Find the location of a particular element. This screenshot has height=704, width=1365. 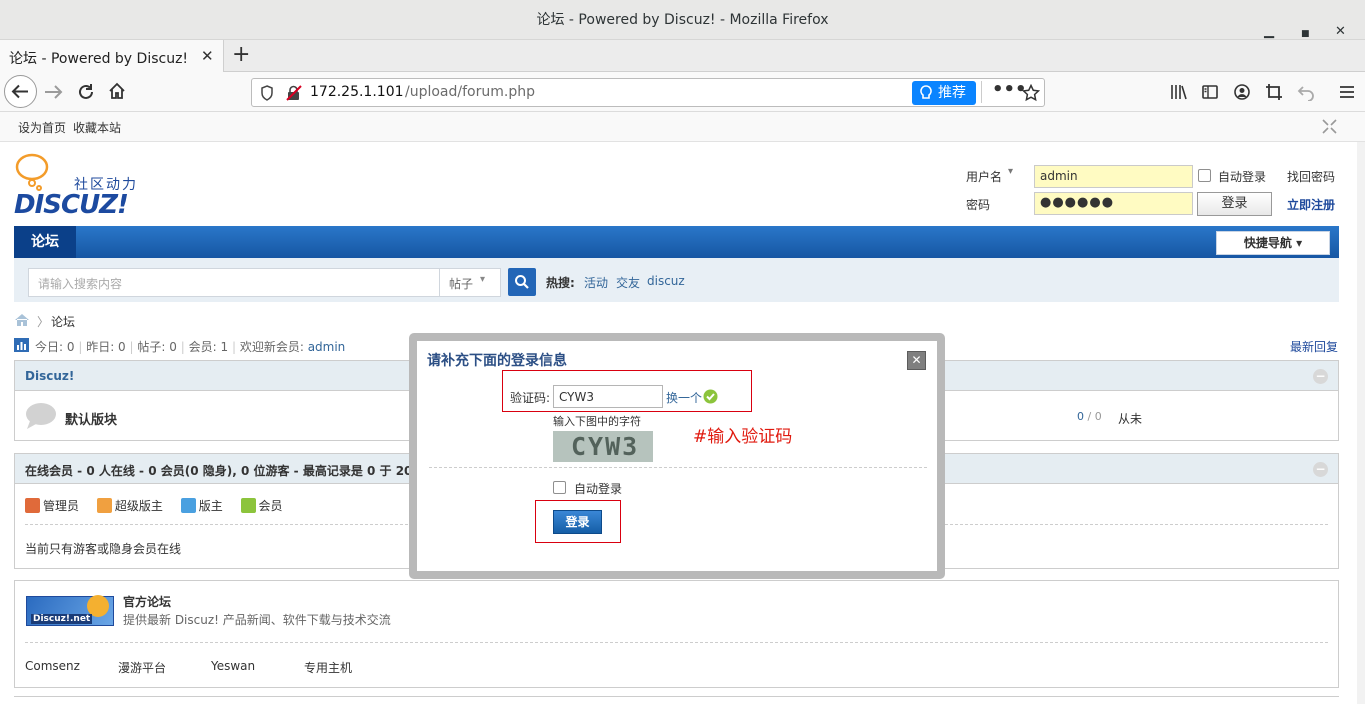

login-submit-label: 登录 is located at coordinates (577, 522).